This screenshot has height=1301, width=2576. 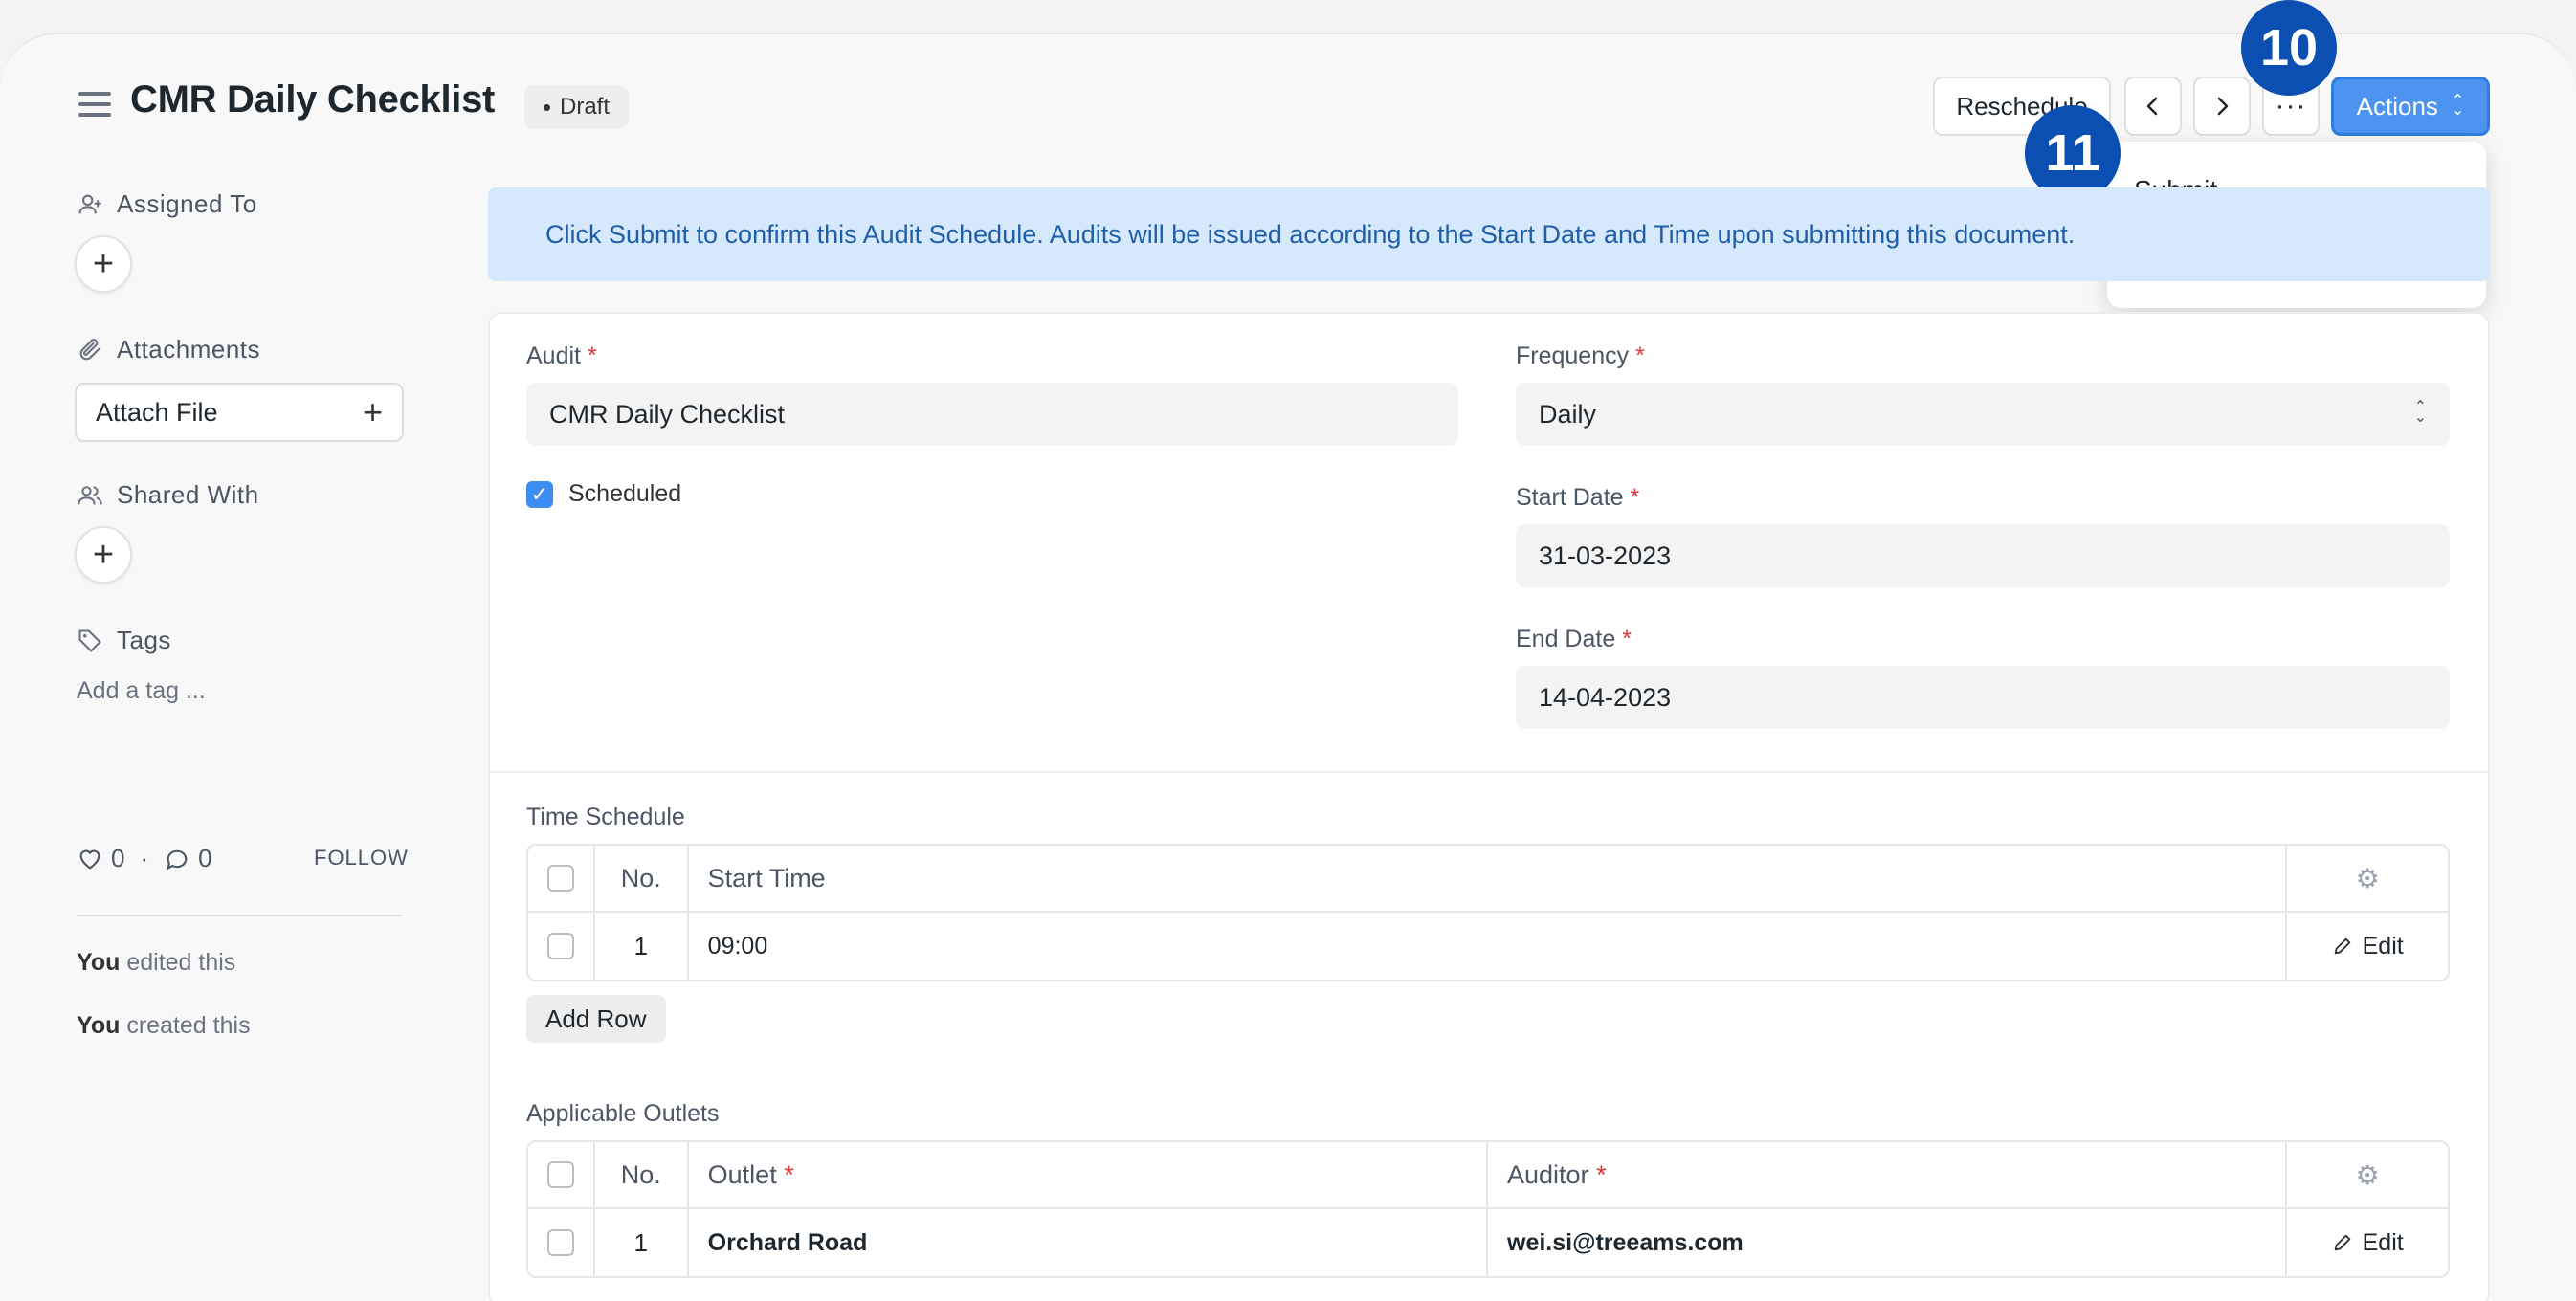 I want to click on comment-count: 0, so click(x=205, y=858).